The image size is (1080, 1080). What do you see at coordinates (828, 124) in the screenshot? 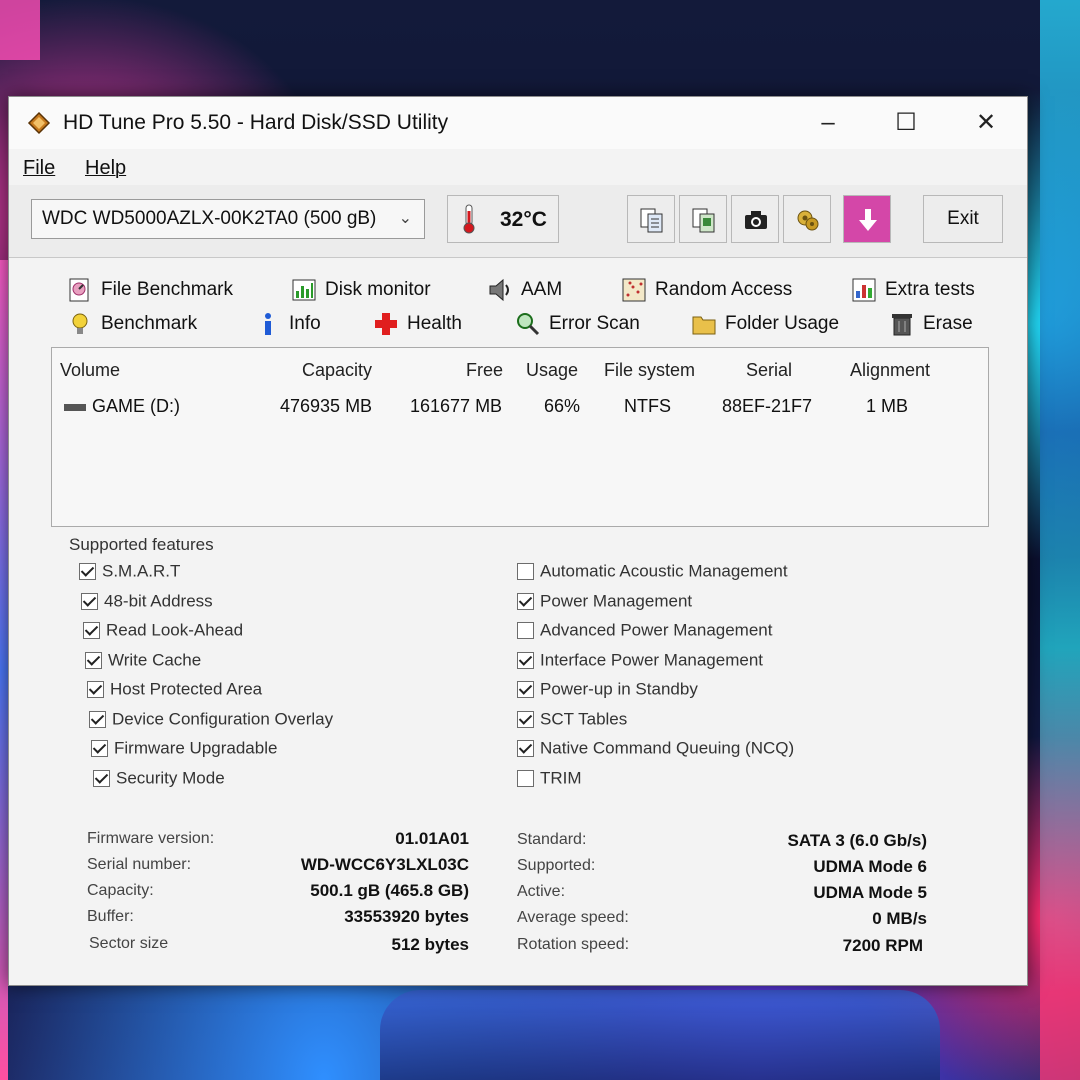
I see `minimize-button: –` at bounding box center [828, 124].